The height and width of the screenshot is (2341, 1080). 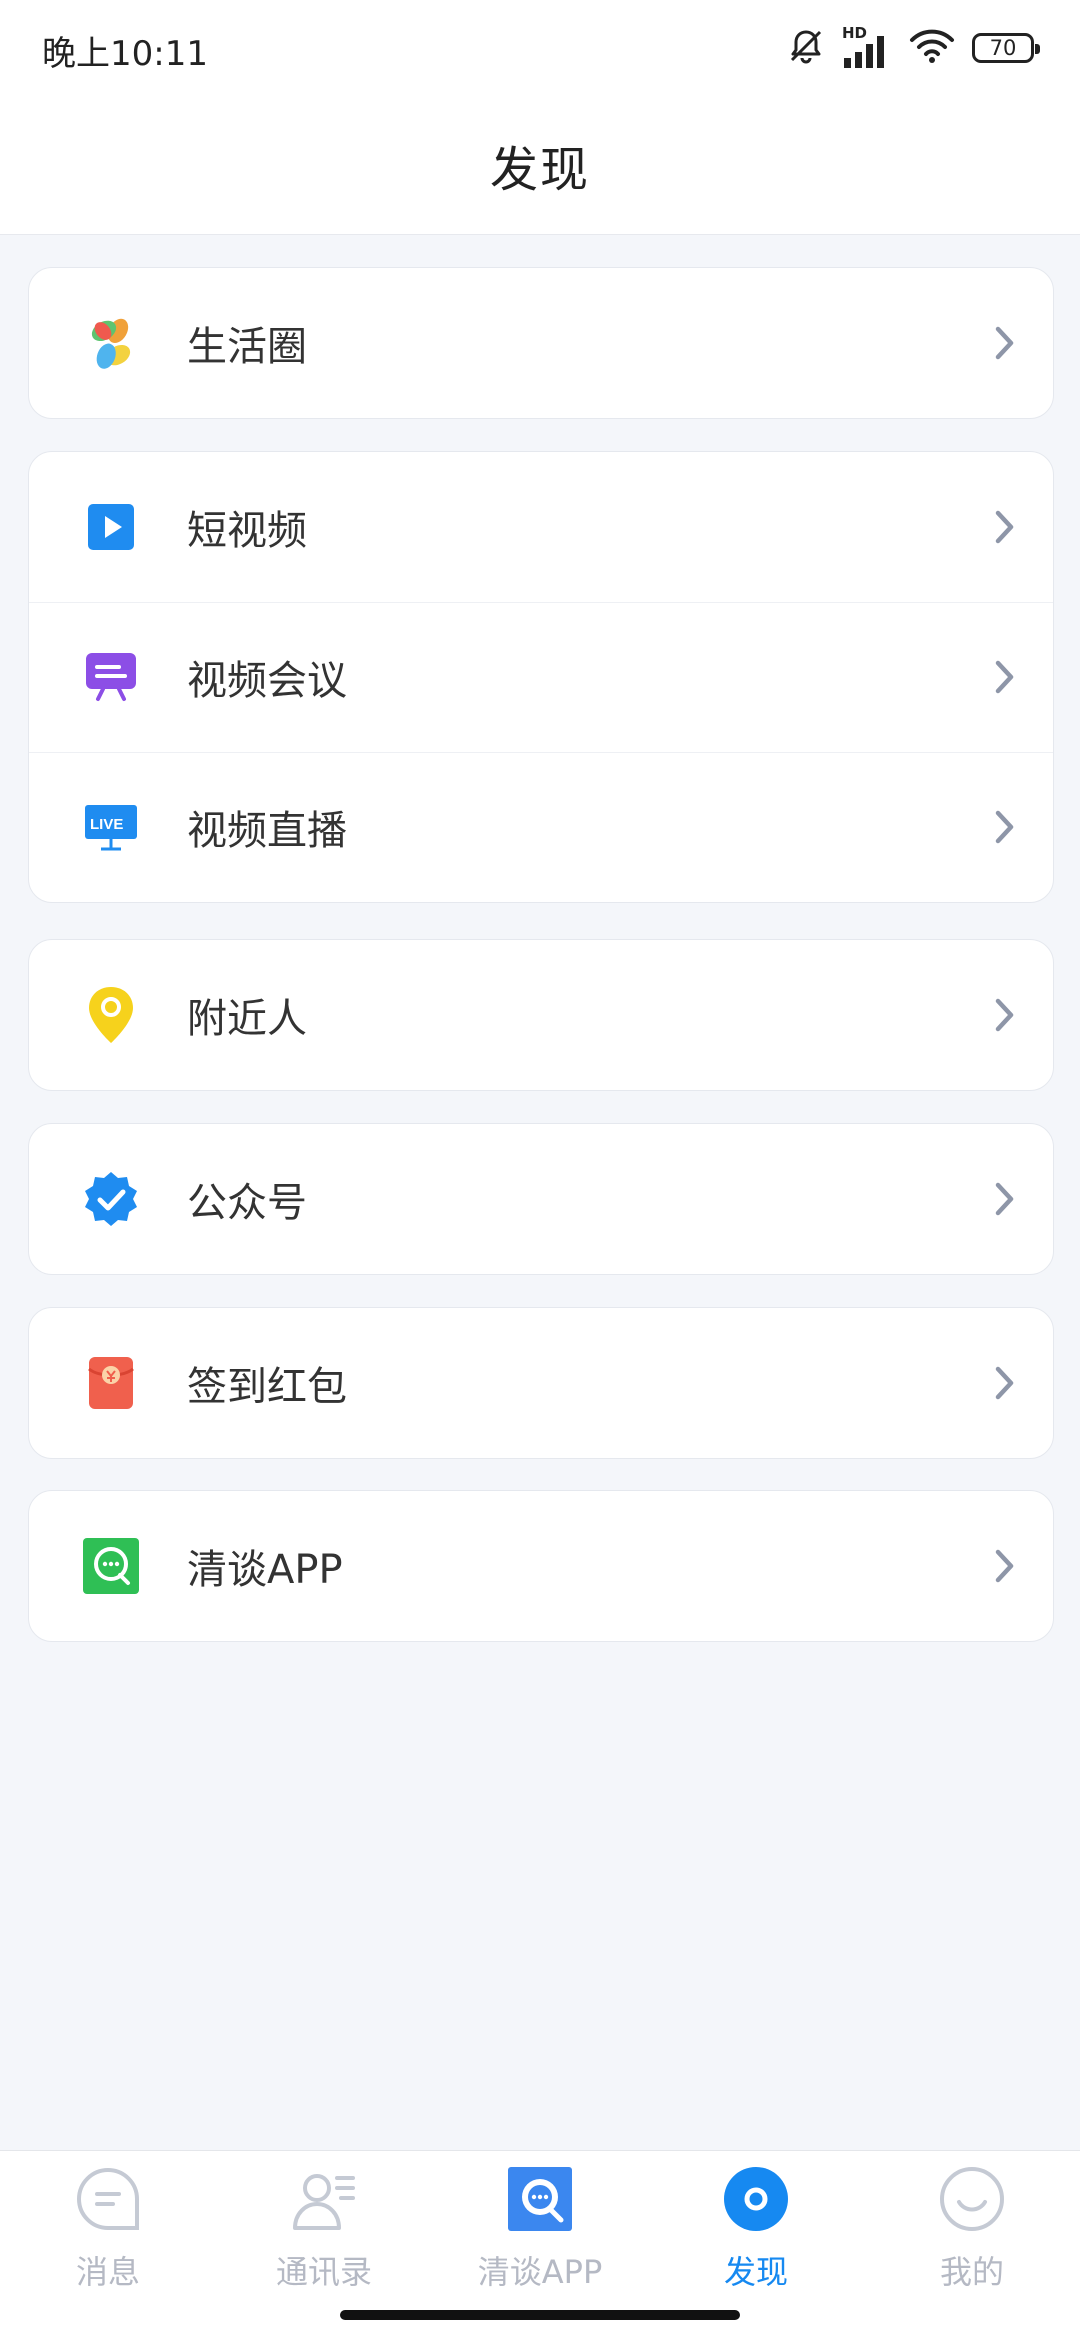 I want to click on tab-profile: 我的, so click(x=972, y=2240).